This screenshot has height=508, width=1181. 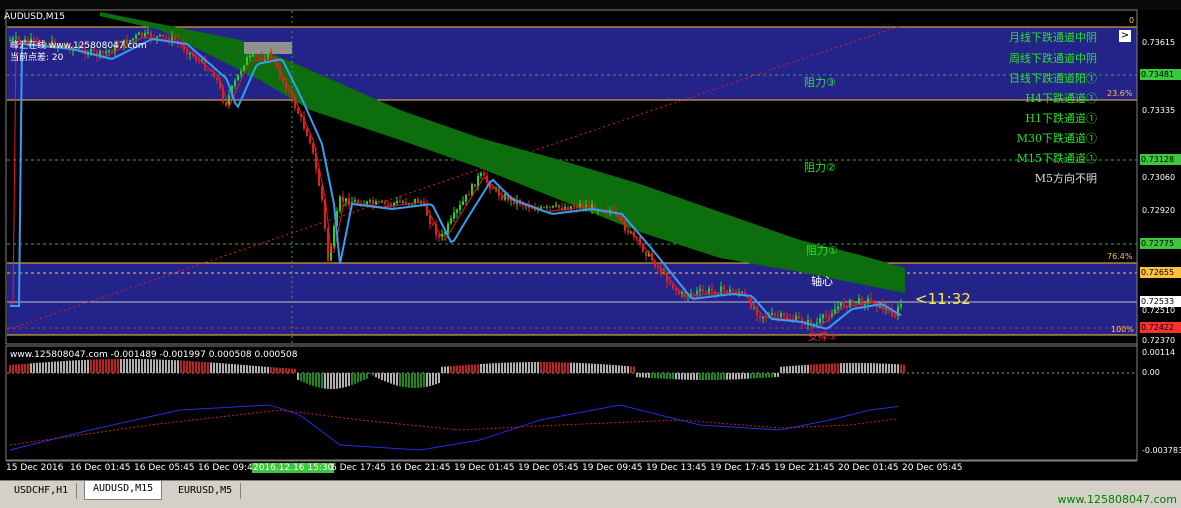 I want to click on crosshair-time-label: 2016.12.16 15:30, so click(x=293, y=468).